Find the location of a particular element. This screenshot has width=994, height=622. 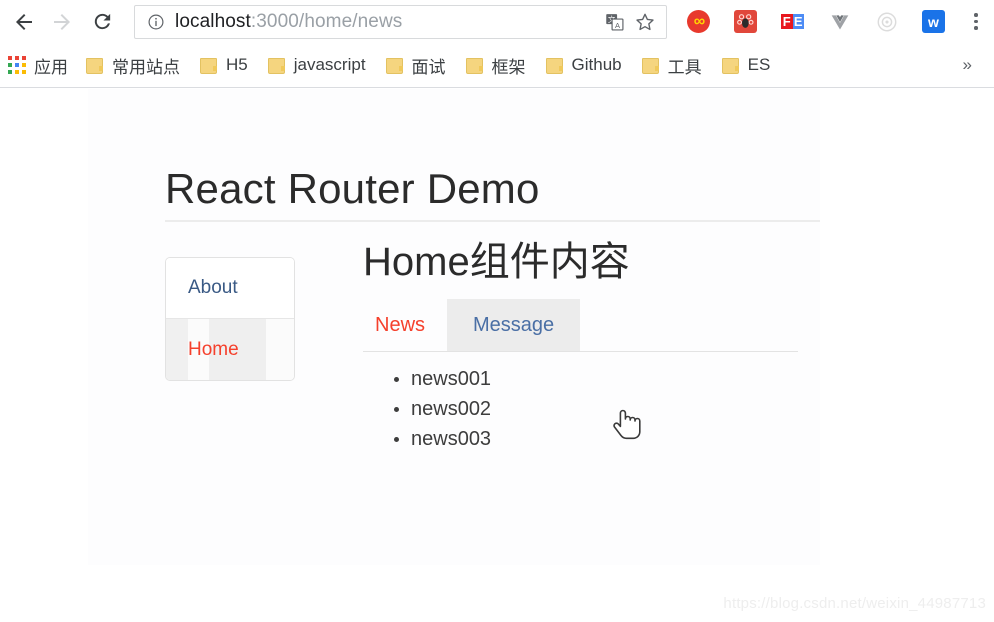

back-button is located at coordinates (24, 22).